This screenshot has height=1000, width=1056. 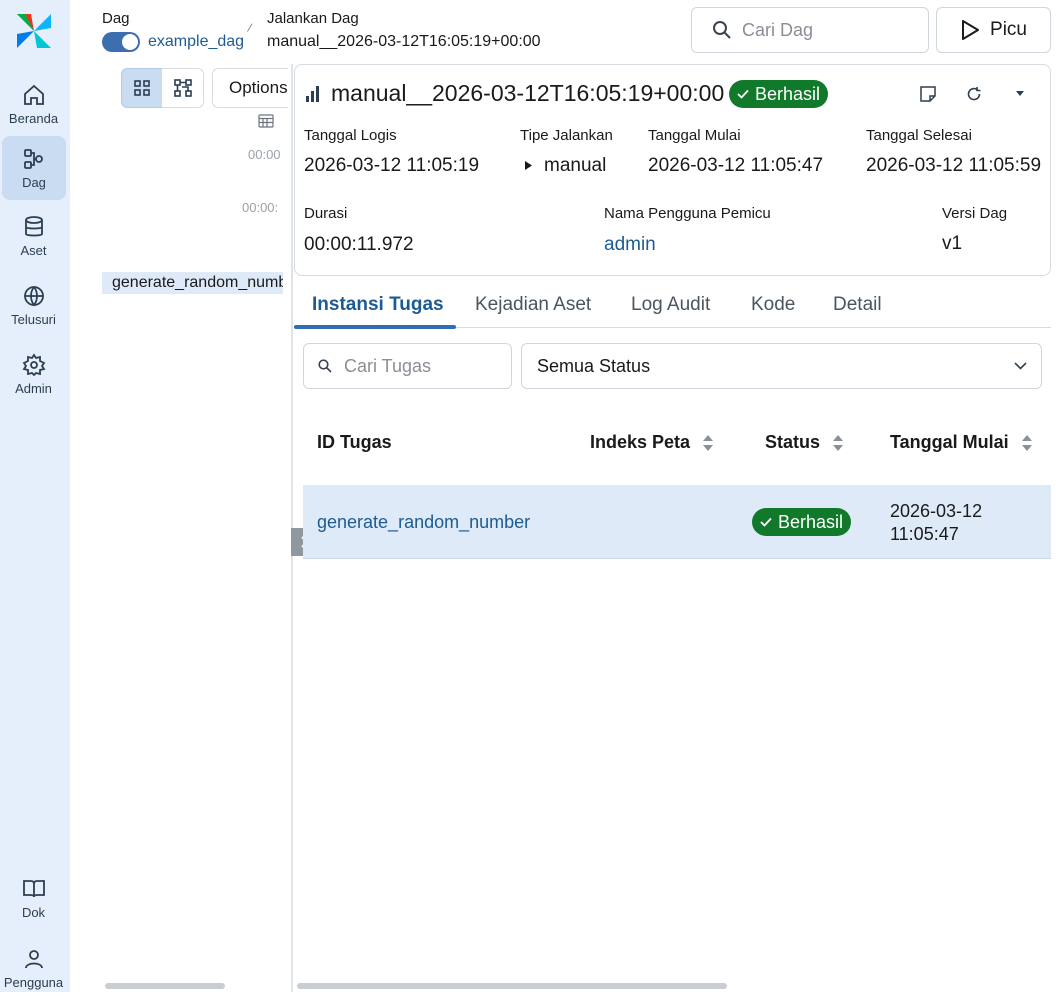 What do you see at coordinates (33, 888) in the screenshot?
I see `book-icon` at bounding box center [33, 888].